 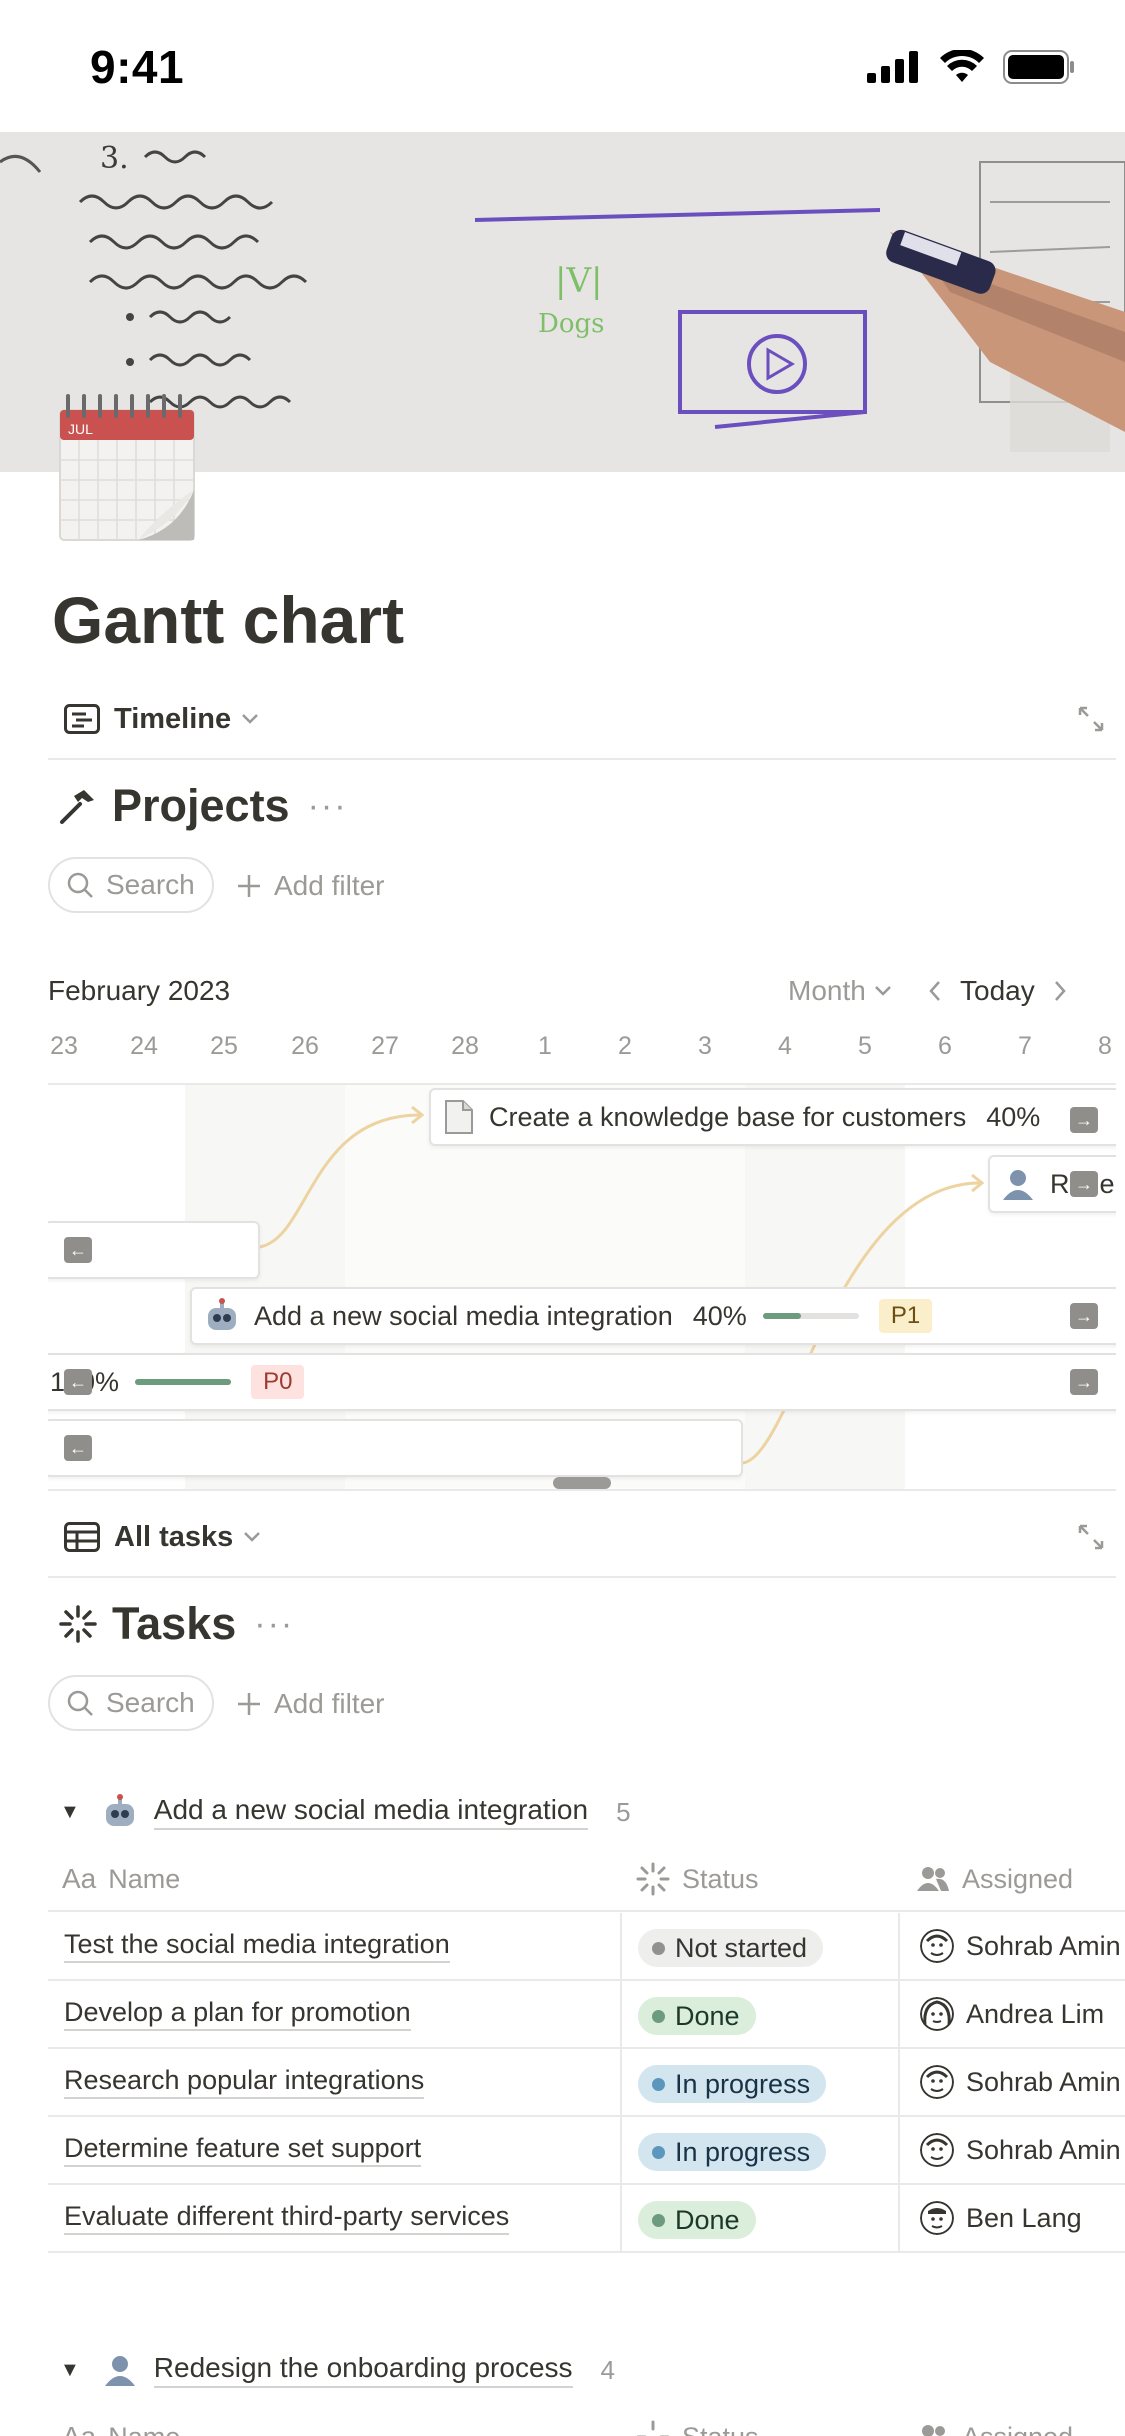 What do you see at coordinates (64, 1046) in the screenshot?
I see `day-label: 23` at bounding box center [64, 1046].